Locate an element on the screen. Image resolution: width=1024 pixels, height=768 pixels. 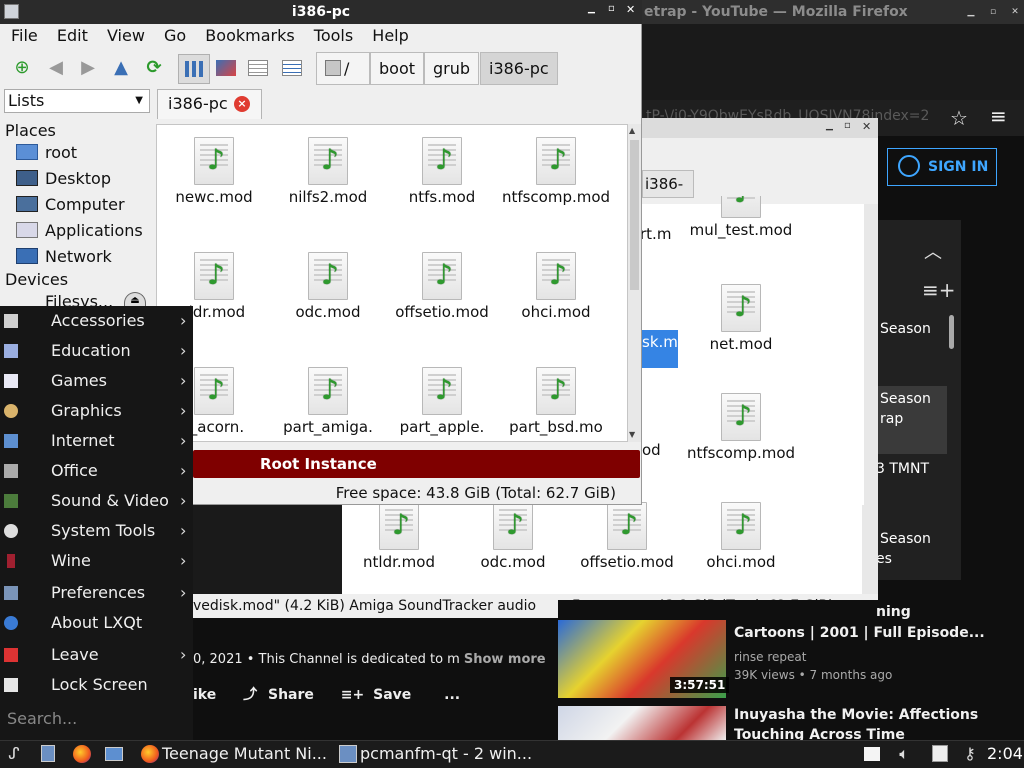
scrollbar is located at coordinates (869, 550).